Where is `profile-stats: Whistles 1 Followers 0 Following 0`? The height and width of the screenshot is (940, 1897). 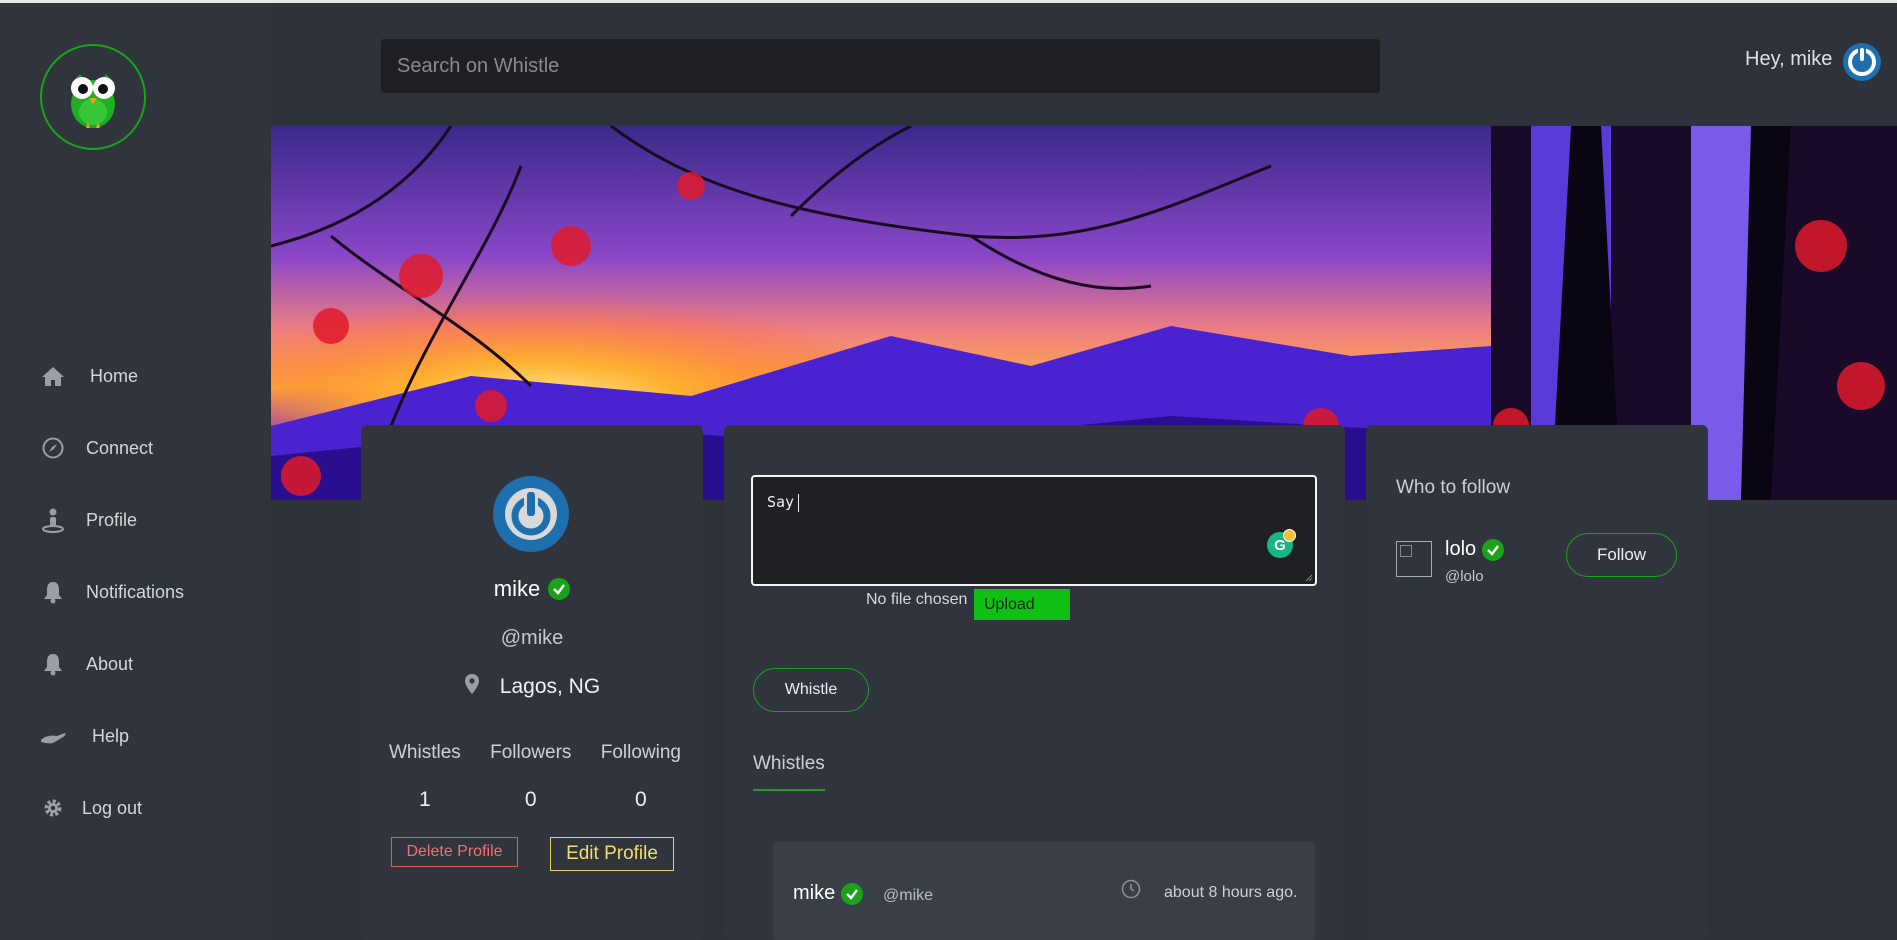
profile-stats: Whistles 1 Followers 0 Following 0 is located at coordinates (535, 777).